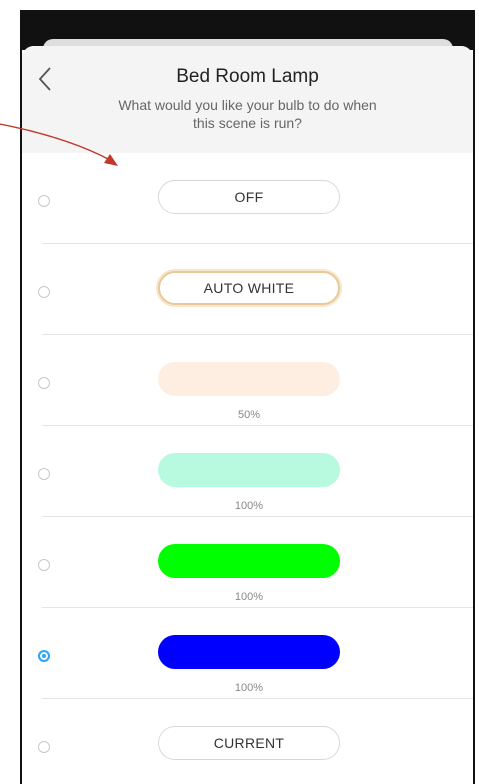 Image resolution: width=479 pixels, height=784 pixels. Describe the element at coordinates (44, 656) in the screenshot. I see `option-radio-selected` at that location.